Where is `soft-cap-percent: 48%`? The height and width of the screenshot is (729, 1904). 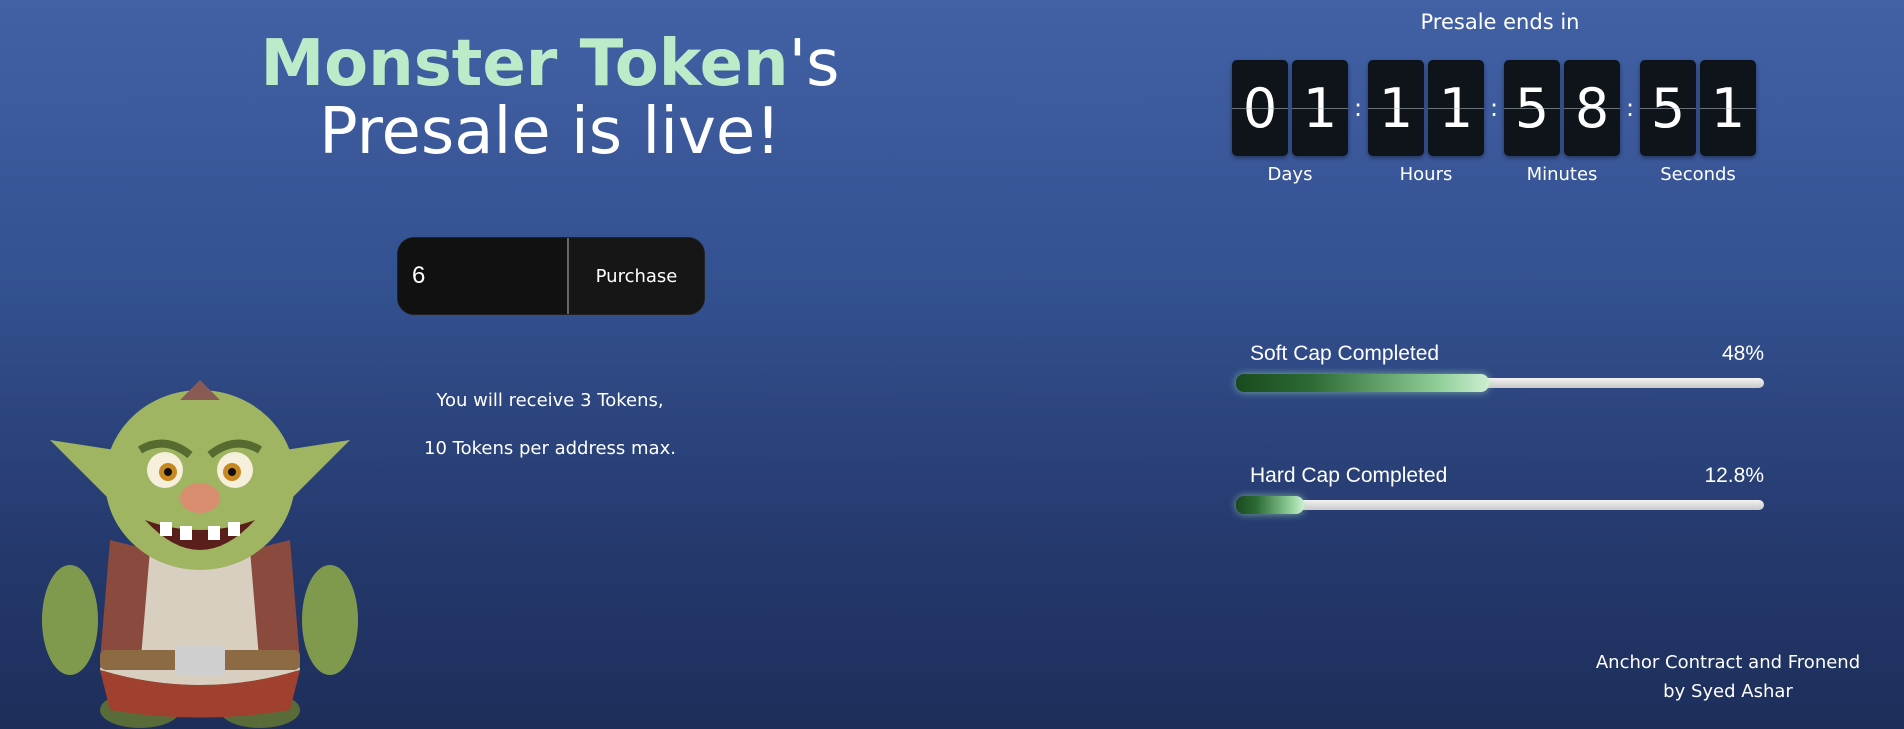
soft-cap-percent: 48% is located at coordinates (1742, 353).